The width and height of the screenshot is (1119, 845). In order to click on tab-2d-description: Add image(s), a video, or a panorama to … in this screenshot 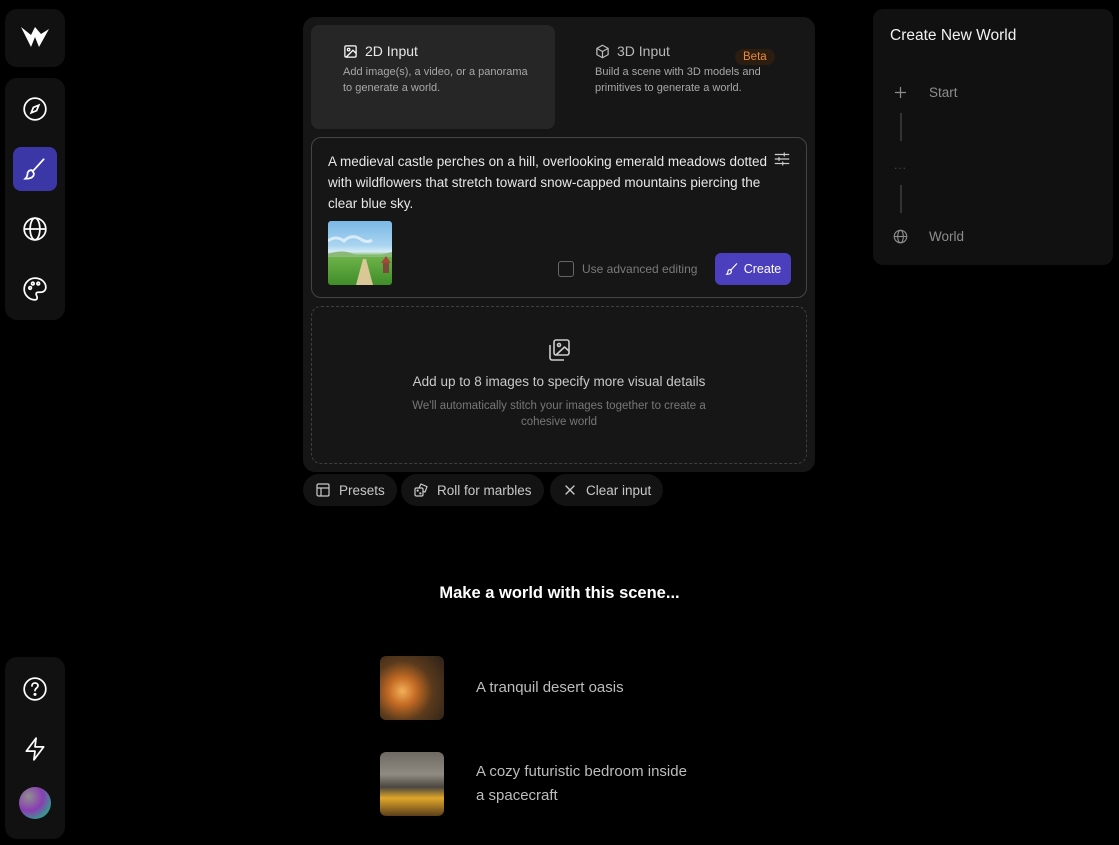, I will do `click(435, 80)`.